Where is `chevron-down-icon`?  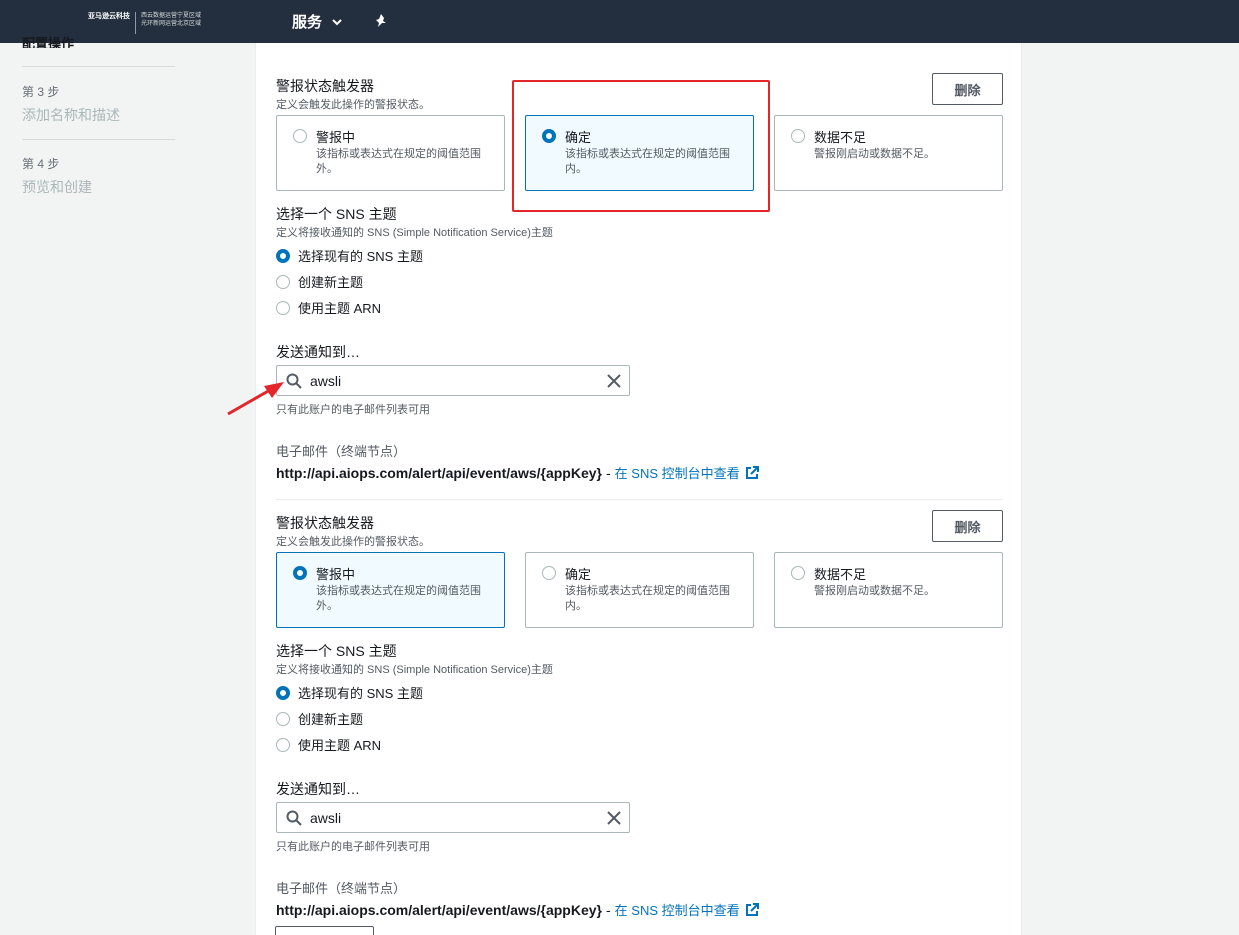 chevron-down-icon is located at coordinates (337, 21).